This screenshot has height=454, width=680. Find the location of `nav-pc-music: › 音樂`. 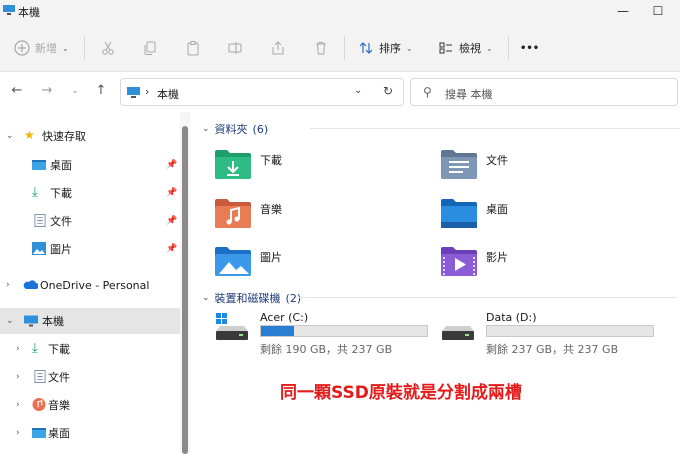

nav-pc-music: › 音樂 is located at coordinates (90, 405).